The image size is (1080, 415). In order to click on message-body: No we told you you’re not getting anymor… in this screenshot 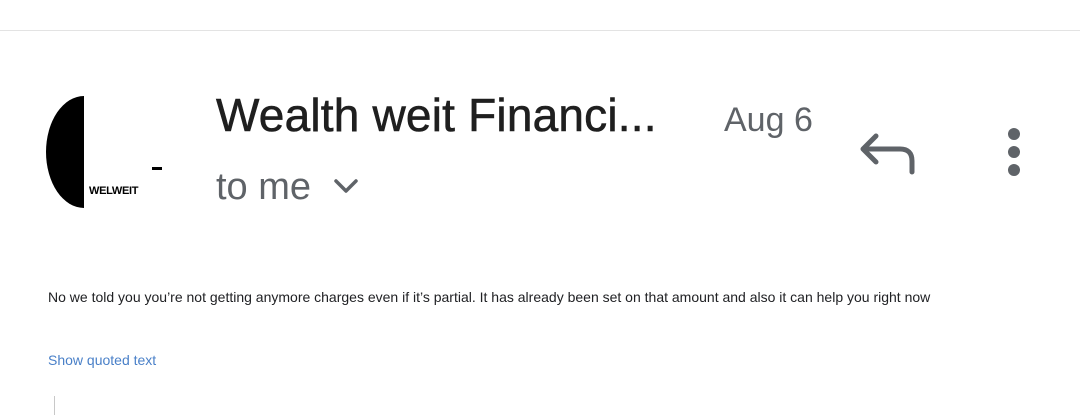, I will do `click(489, 297)`.